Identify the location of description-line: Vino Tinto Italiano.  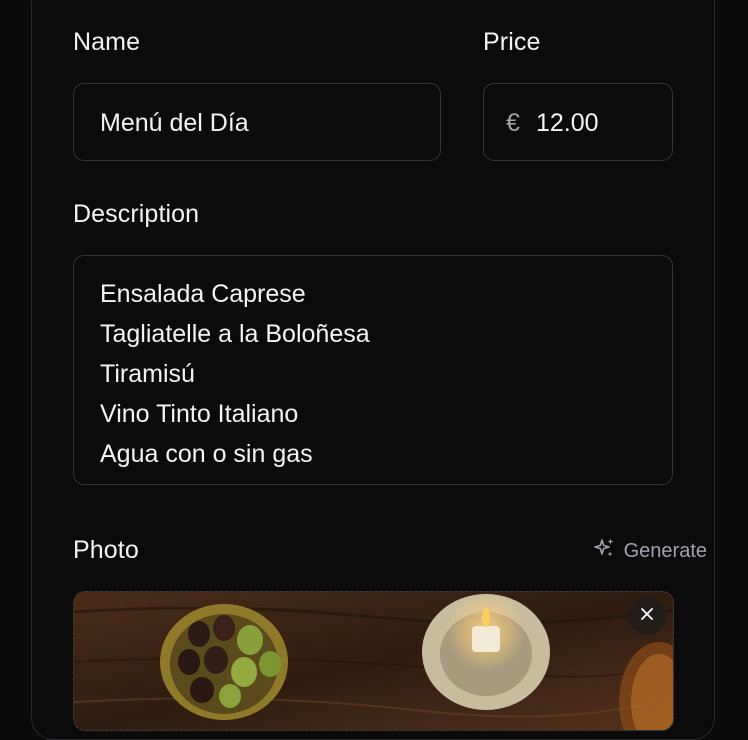
(199, 414).